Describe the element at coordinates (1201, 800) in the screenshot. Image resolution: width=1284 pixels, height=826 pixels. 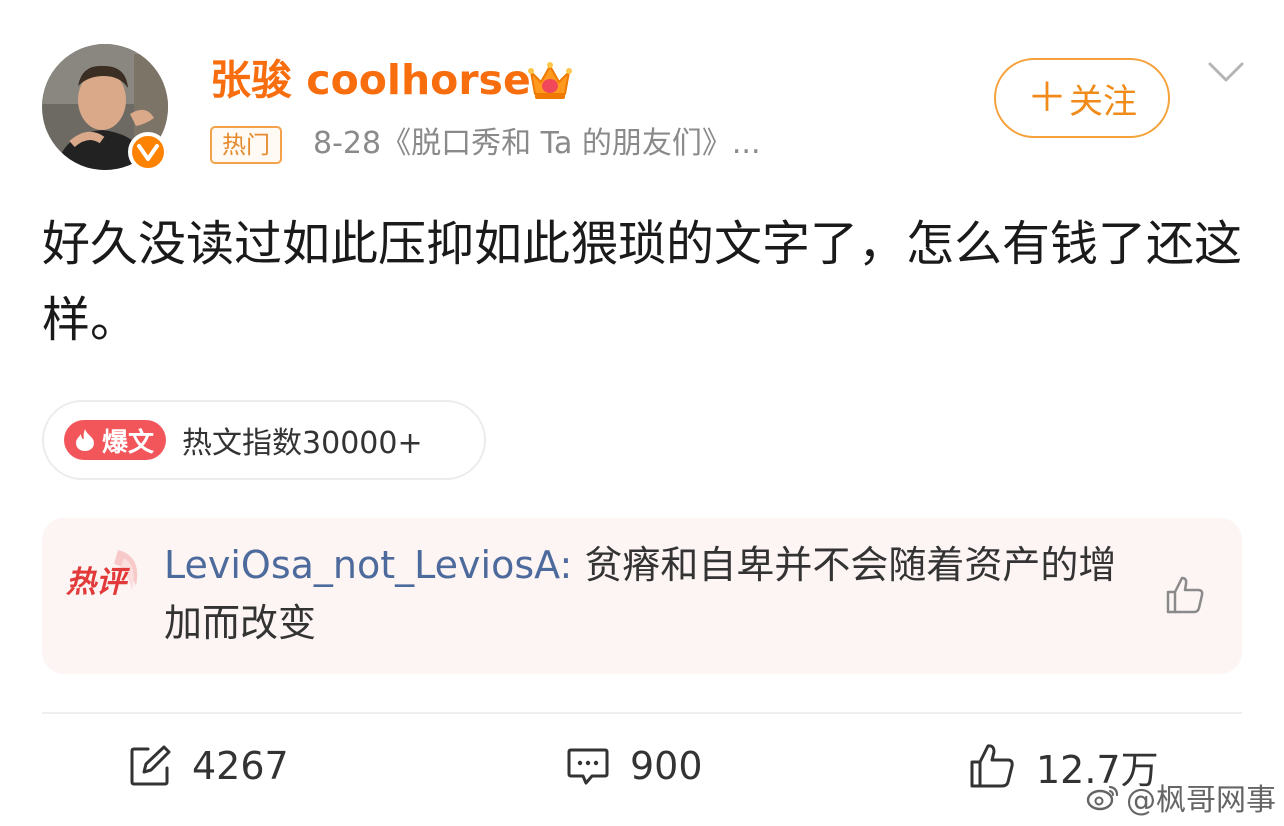
I see `watermark-text: @枫哥网事` at that location.